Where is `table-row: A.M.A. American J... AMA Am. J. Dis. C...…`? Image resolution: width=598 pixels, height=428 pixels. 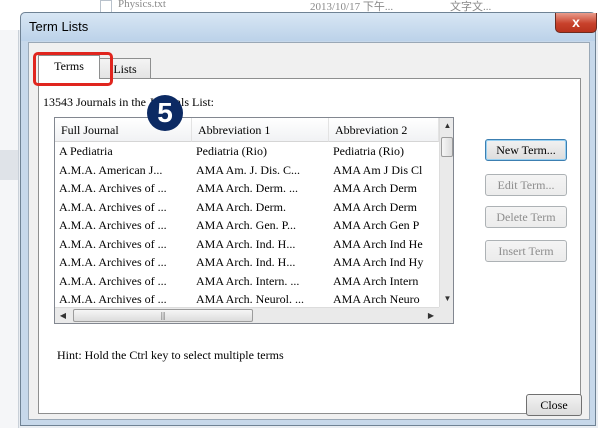
table-row: A.M.A. American J... AMA Am. J. Dis. C...… is located at coordinates (247, 170).